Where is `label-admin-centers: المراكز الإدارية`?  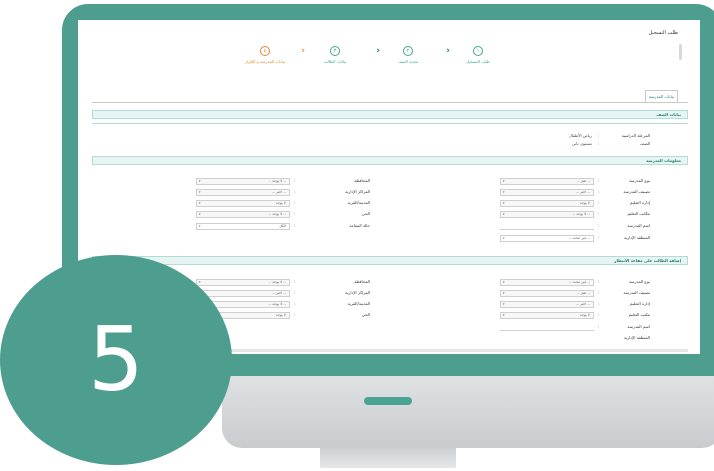
label-admin-centers: المراكز الإدارية is located at coordinates (357, 191).